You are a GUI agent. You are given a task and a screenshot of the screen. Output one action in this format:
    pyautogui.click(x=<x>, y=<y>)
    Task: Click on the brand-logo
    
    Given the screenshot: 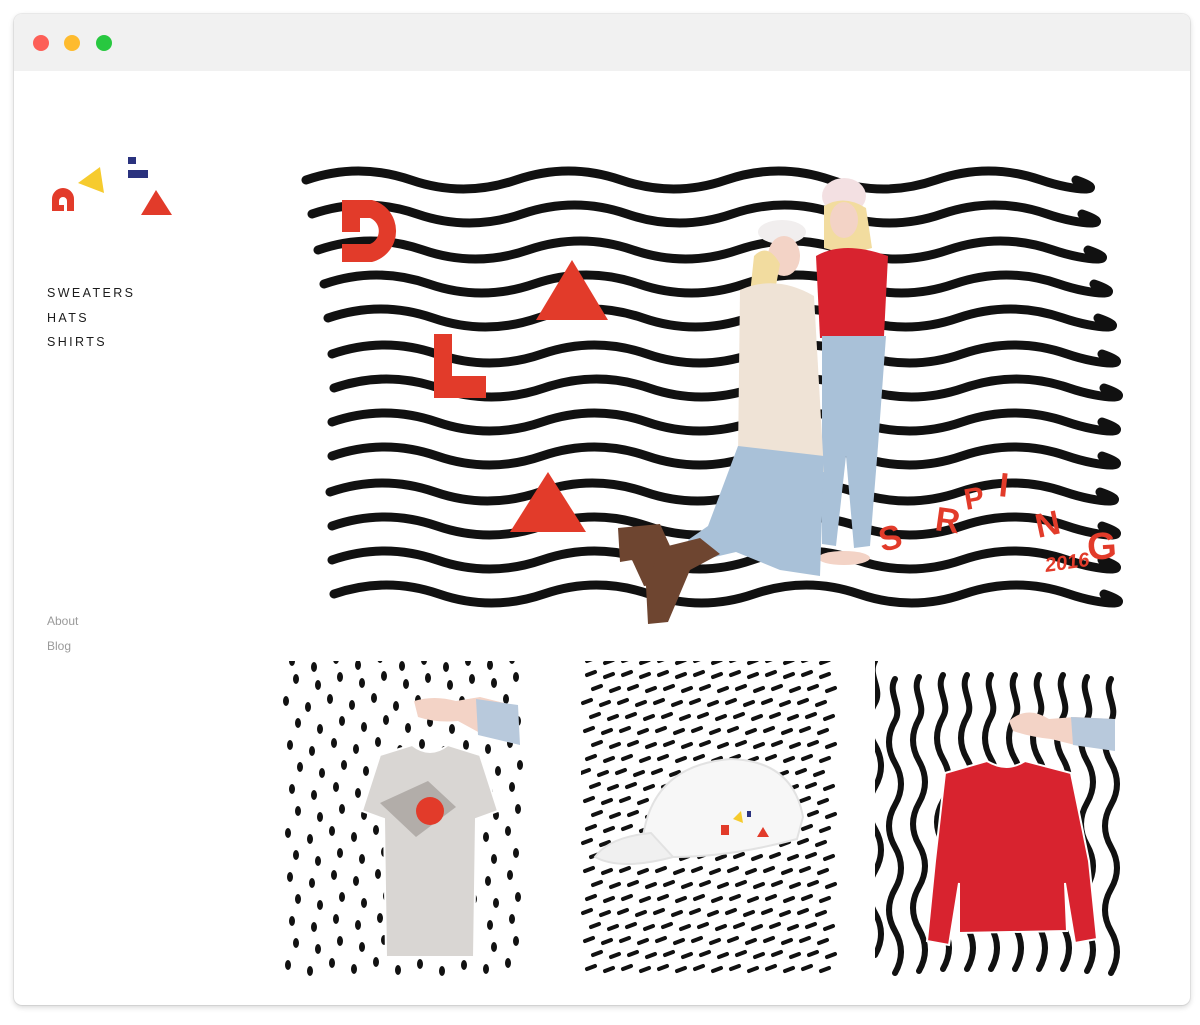 What is the action you would take?
    pyautogui.click(x=113, y=189)
    